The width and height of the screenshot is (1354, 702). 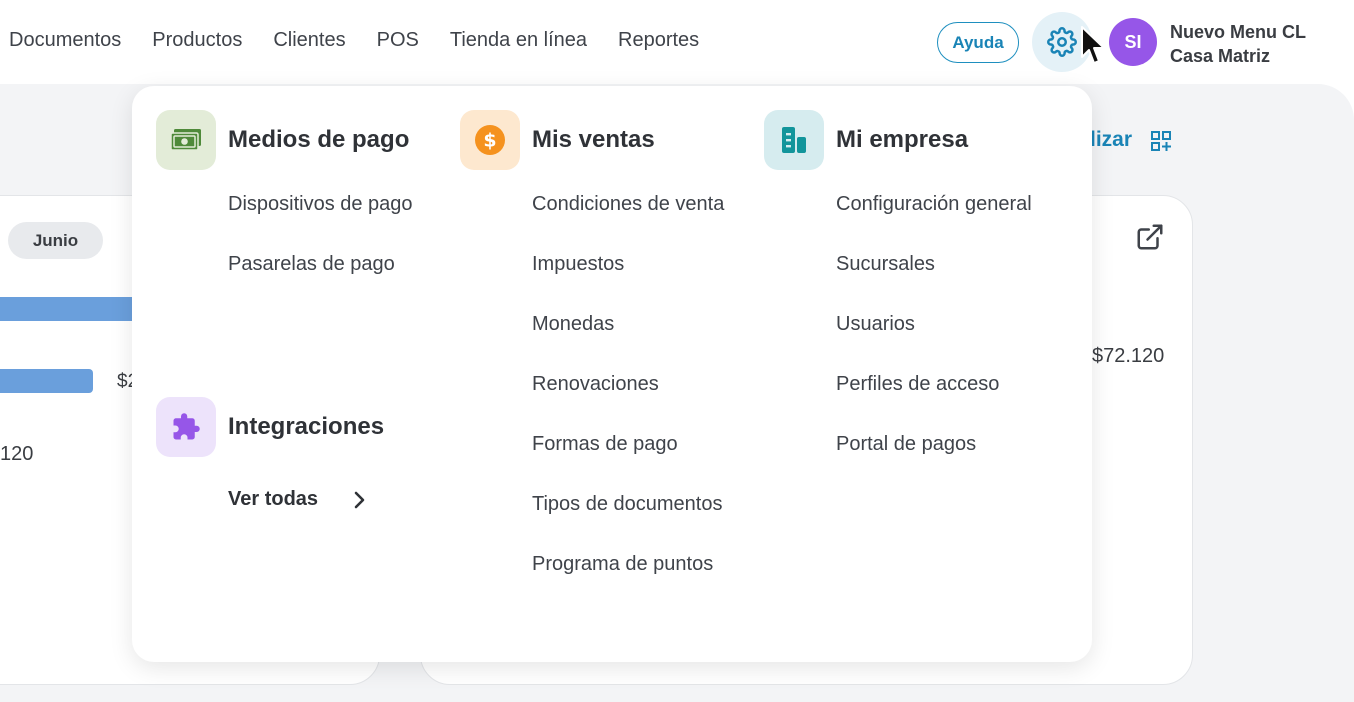 What do you see at coordinates (197, 40) in the screenshot?
I see `nav-productos: Productos` at bounding box center [197, 40].